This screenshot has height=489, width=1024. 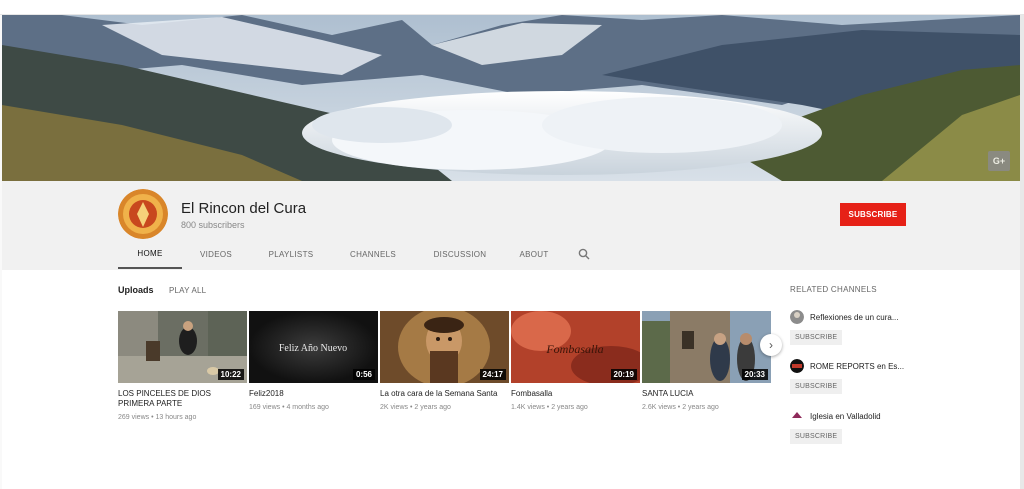 I want to click on tab-home: HOME, so click(x=150, y=254).